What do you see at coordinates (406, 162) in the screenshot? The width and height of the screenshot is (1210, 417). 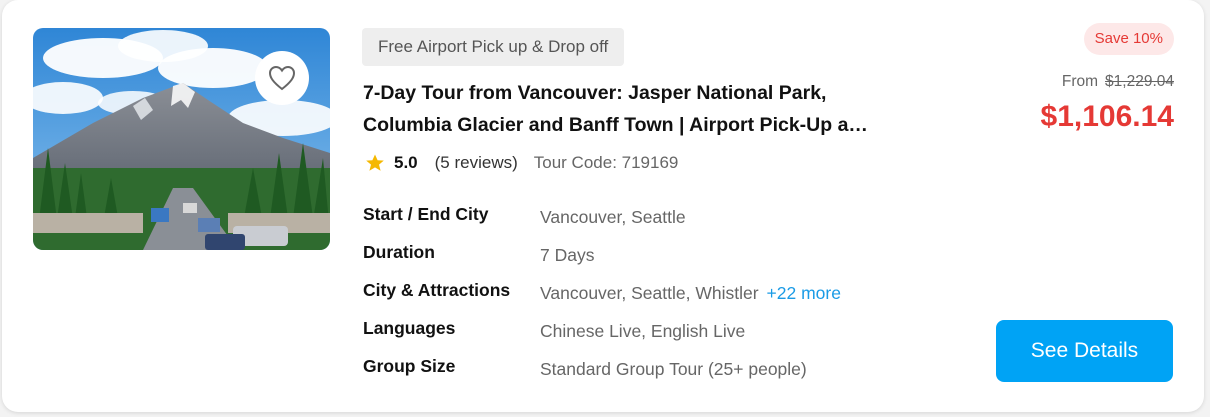 I see `rating-score: 5.0` at bounding box center [406, 162].